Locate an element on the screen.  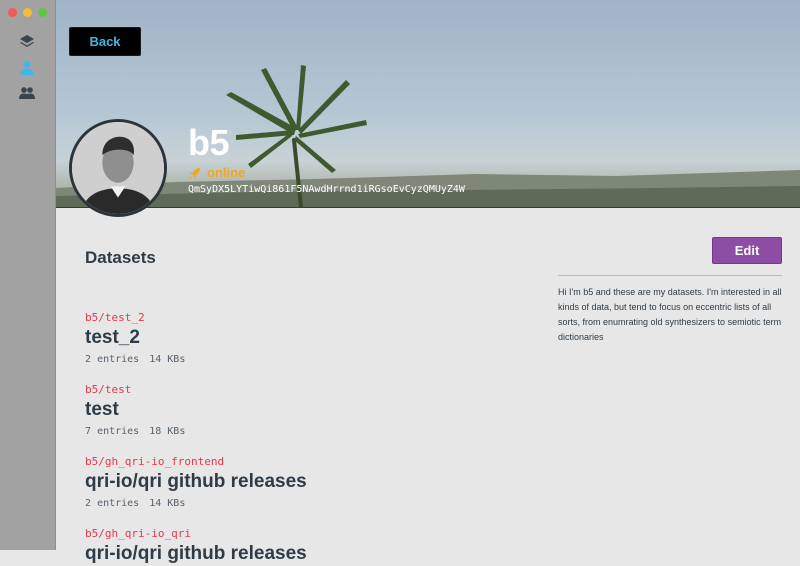
dataset-item: b5/test test 7 entries 18 KBs is located at coordinates (135, 410).